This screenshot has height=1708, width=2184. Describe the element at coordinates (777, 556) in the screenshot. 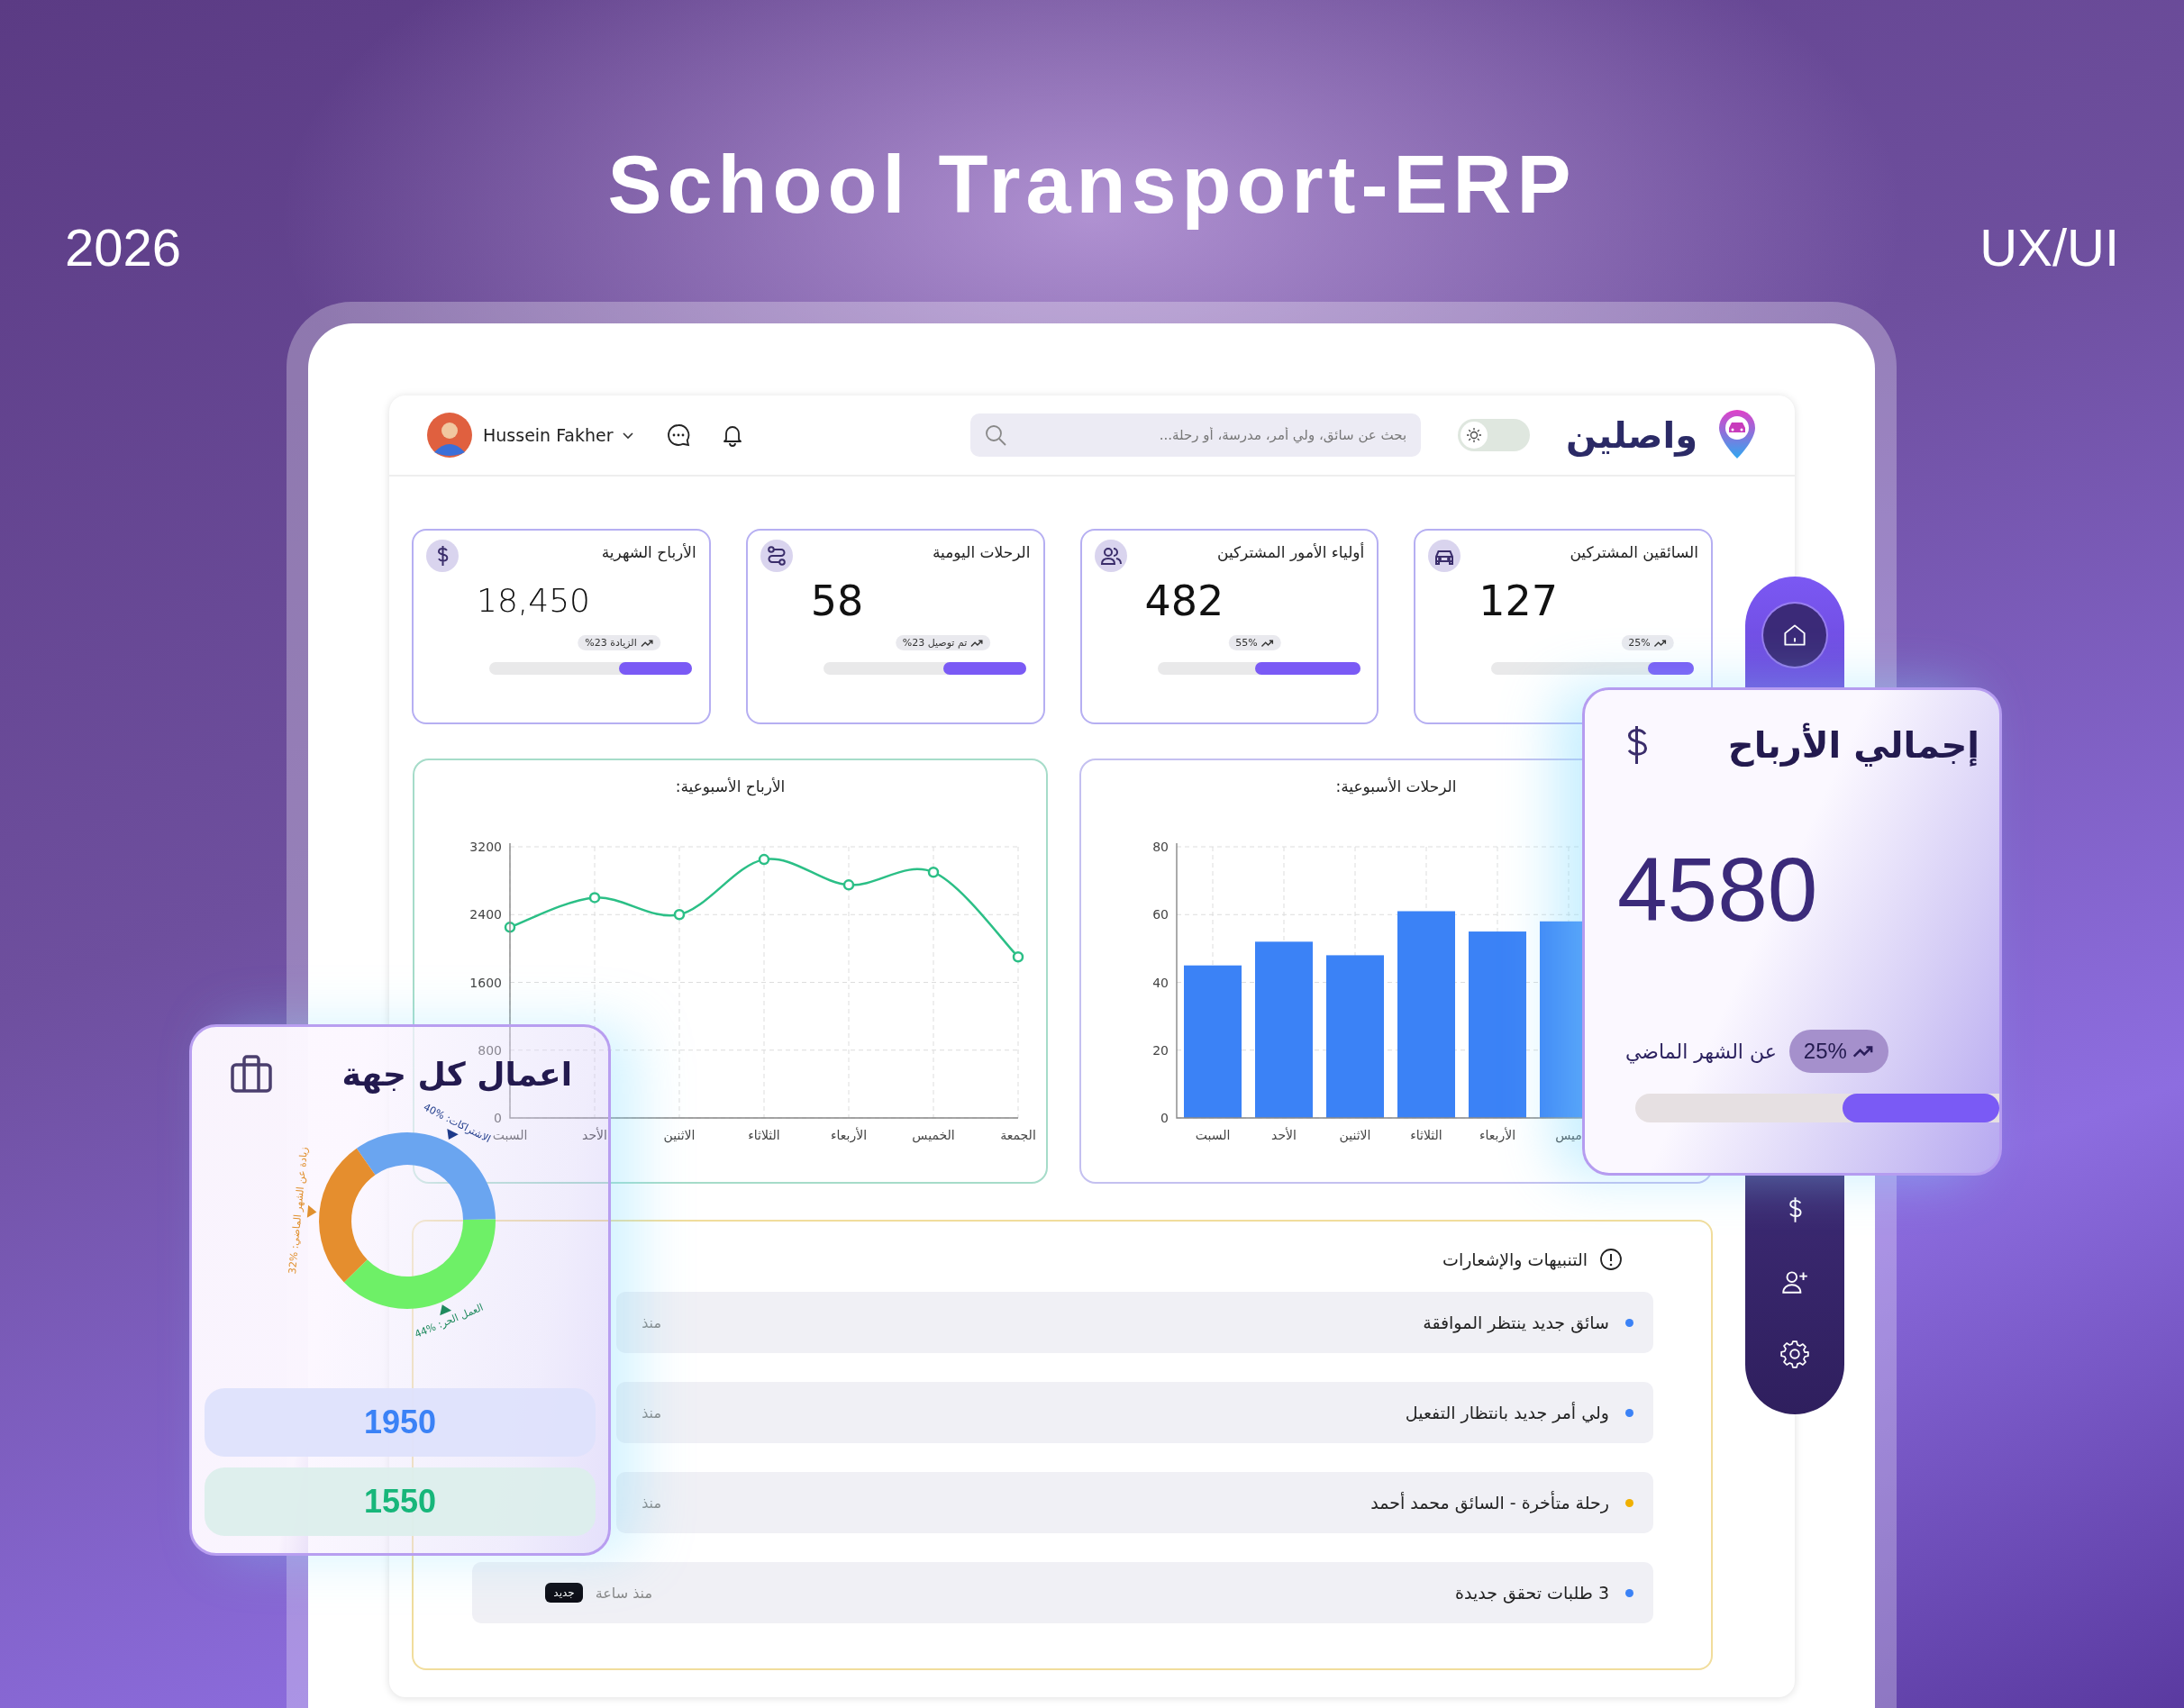

I see `route-icon` at that location.